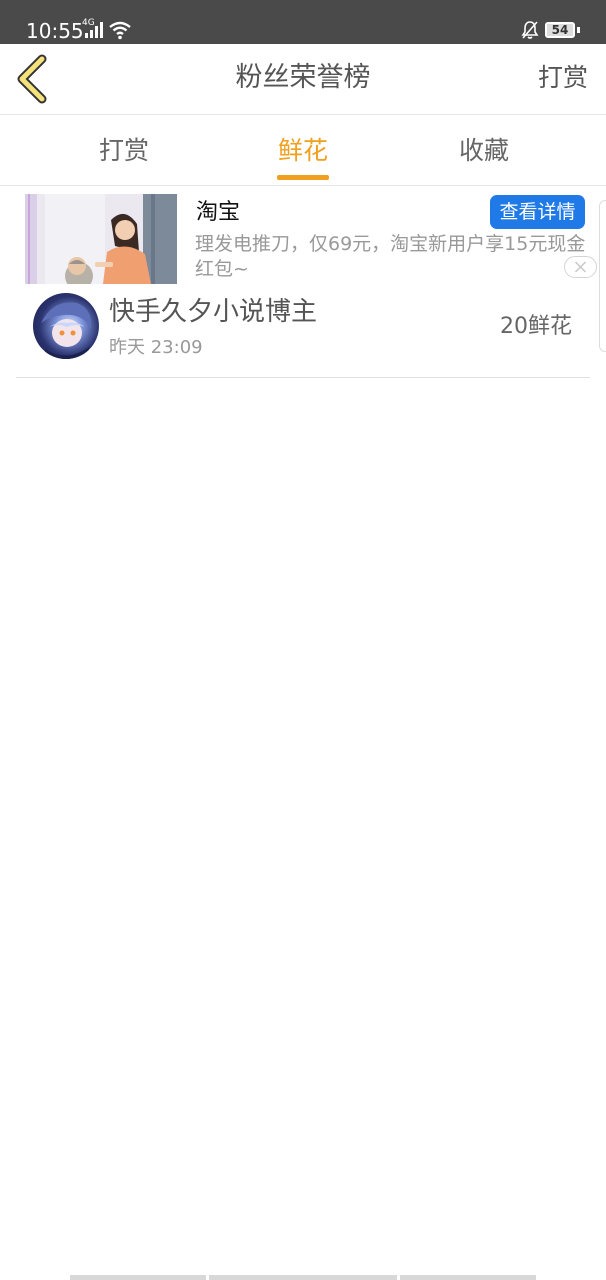  Describe the element at coordinates (537, 212) in the screenshot. I see `ad-view-details-button: 查看详情` at that location.